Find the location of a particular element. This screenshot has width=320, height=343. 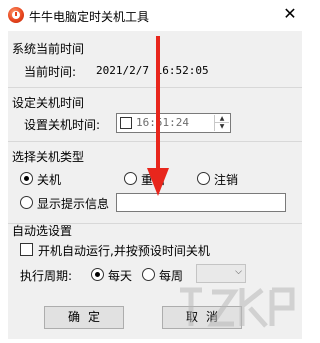

clock-icon is located at coordinates (16, 15).